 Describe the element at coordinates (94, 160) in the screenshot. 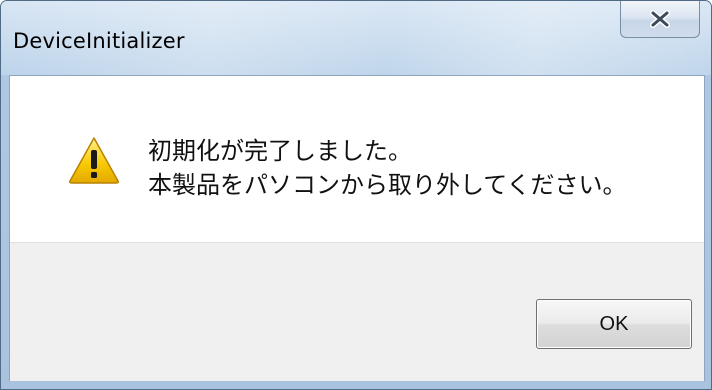

I see `warning-icon` at that location.